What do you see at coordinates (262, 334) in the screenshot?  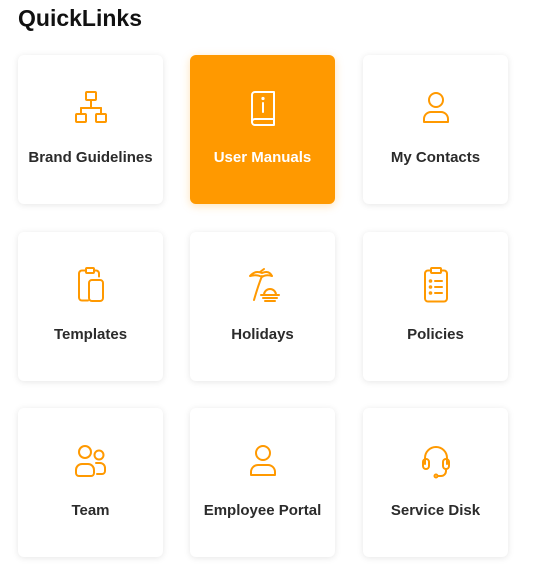 I see `quicklink-label: Holidays` at bounding box center [262, 334].